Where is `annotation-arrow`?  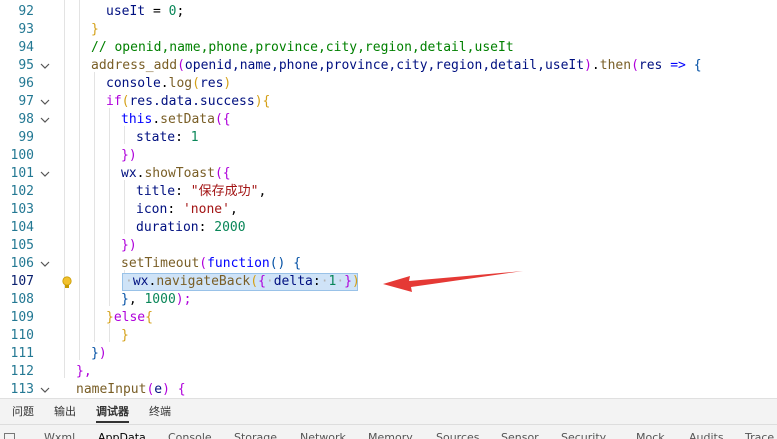 annotation-arrow is located at coordinates (453, 281).